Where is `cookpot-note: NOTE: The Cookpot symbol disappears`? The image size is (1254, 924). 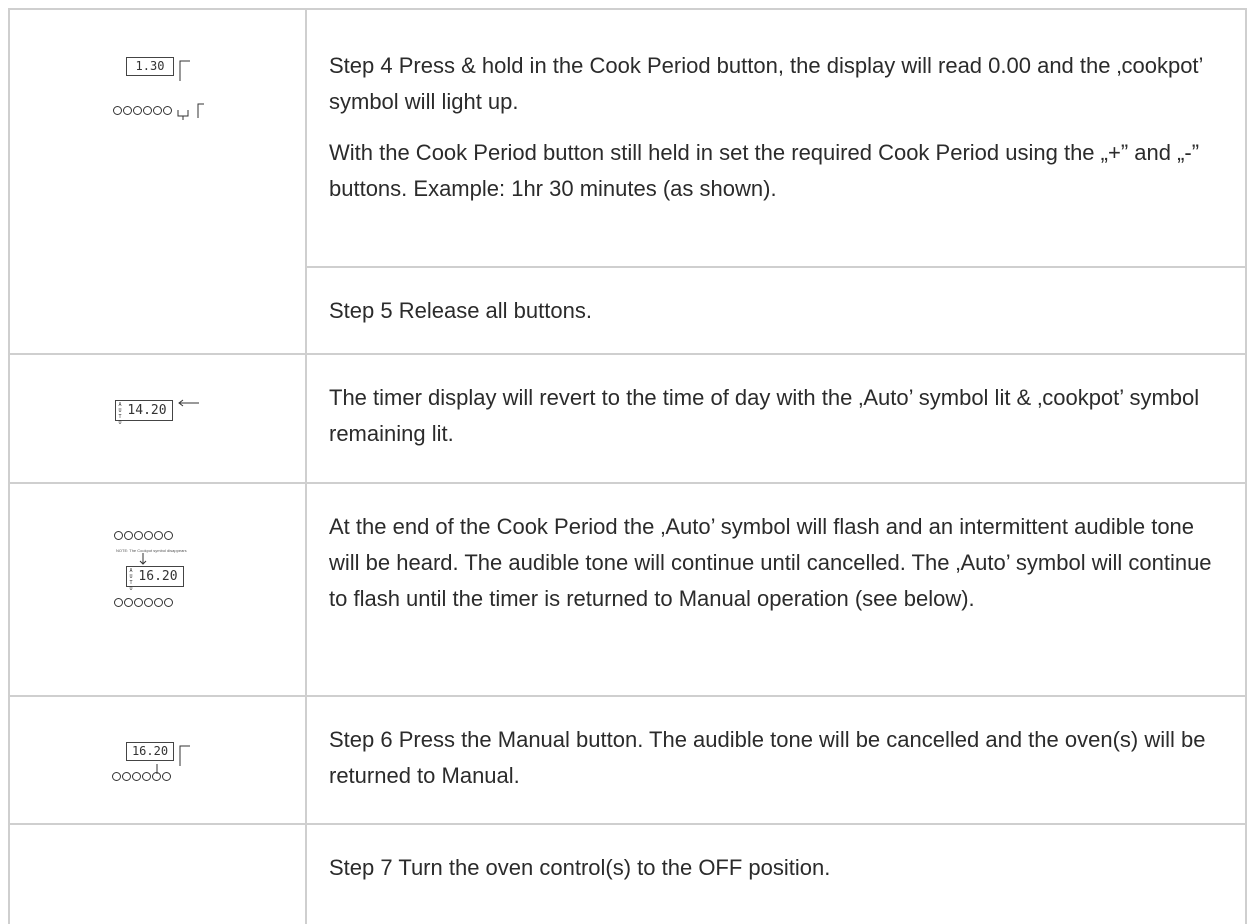 cookpot-note: NOTE: The Cookpot symbol disappears is located at coordinates (151, 550).